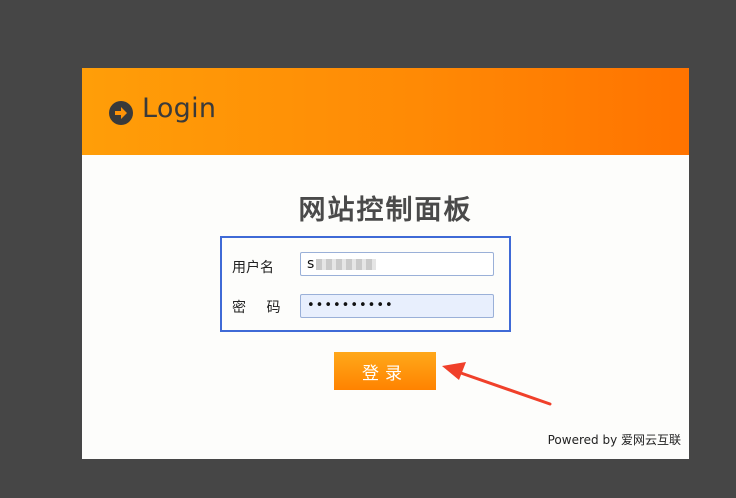 The image size is (736, 498). I want to click on annotation-arrow-icon, so click(497, 384).